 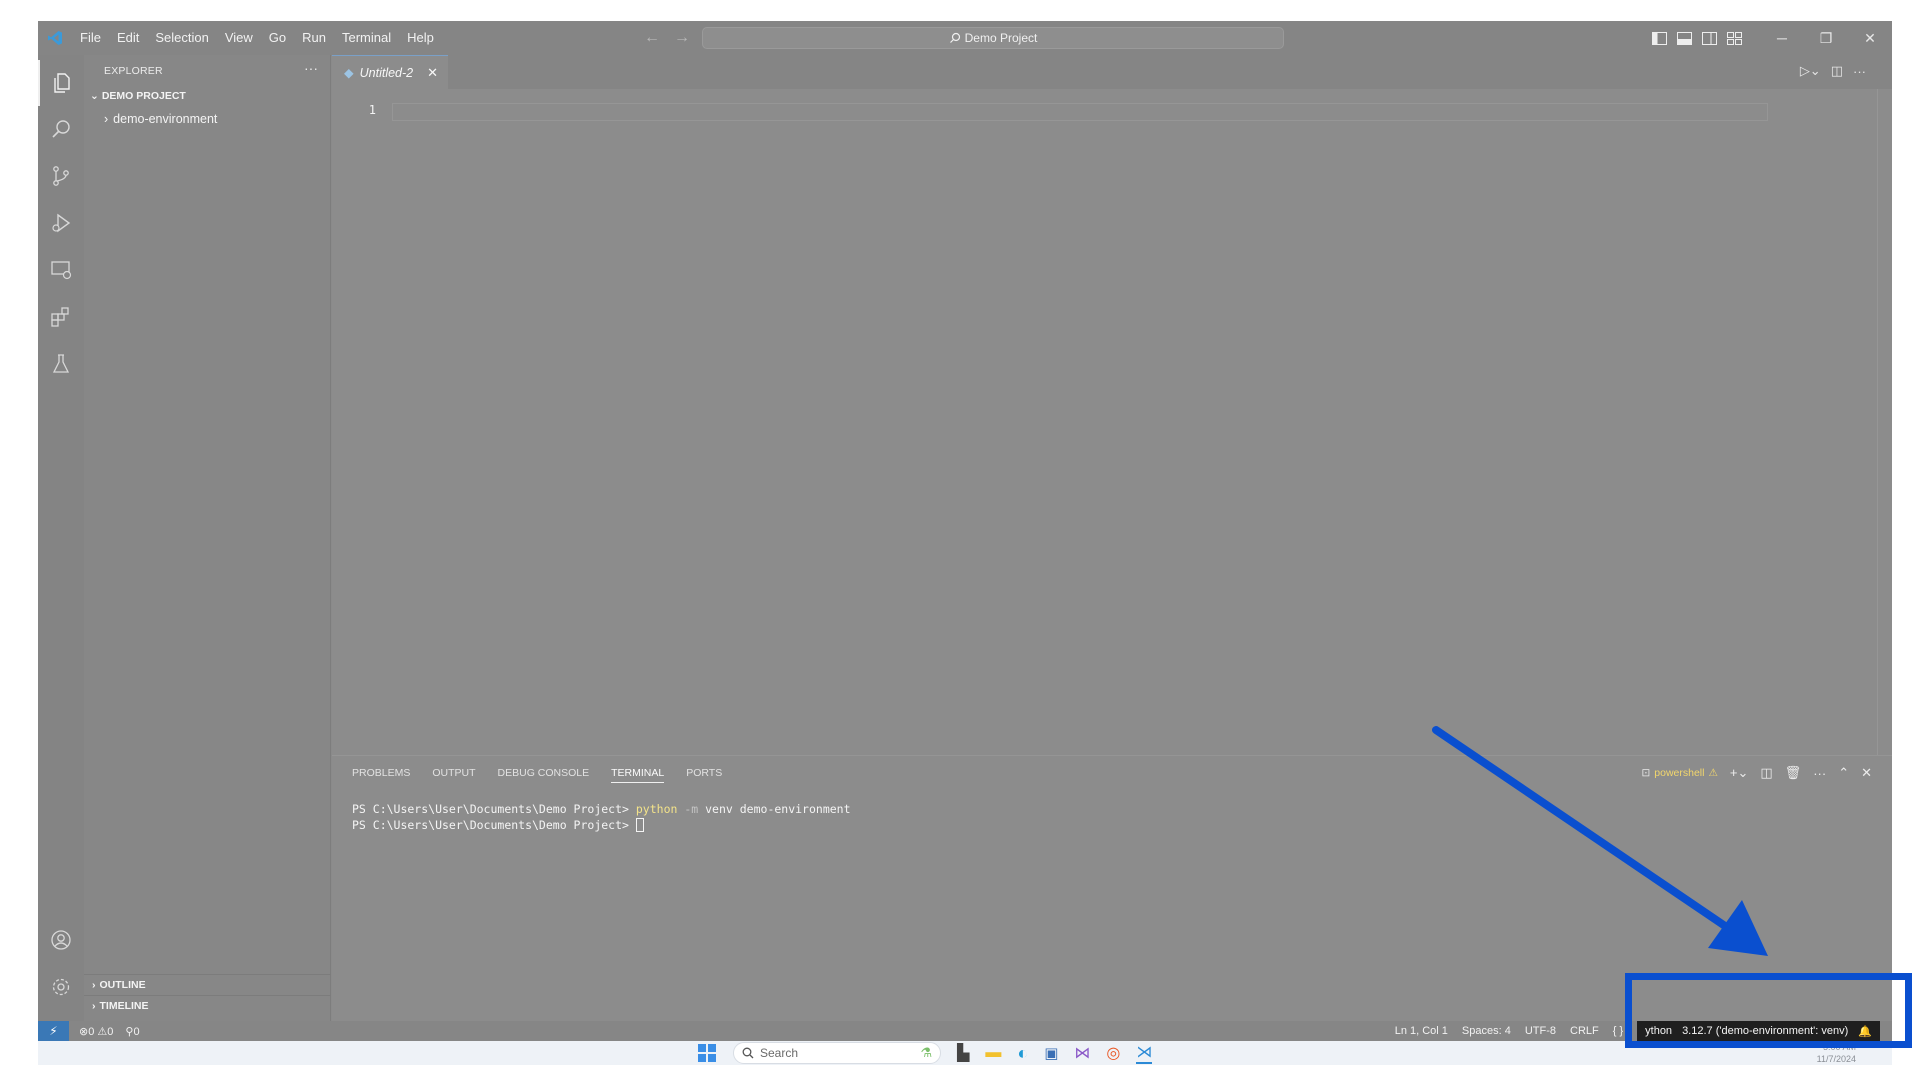 I want to click on annotation-highlight-box, so click(x=1768, y=1010).